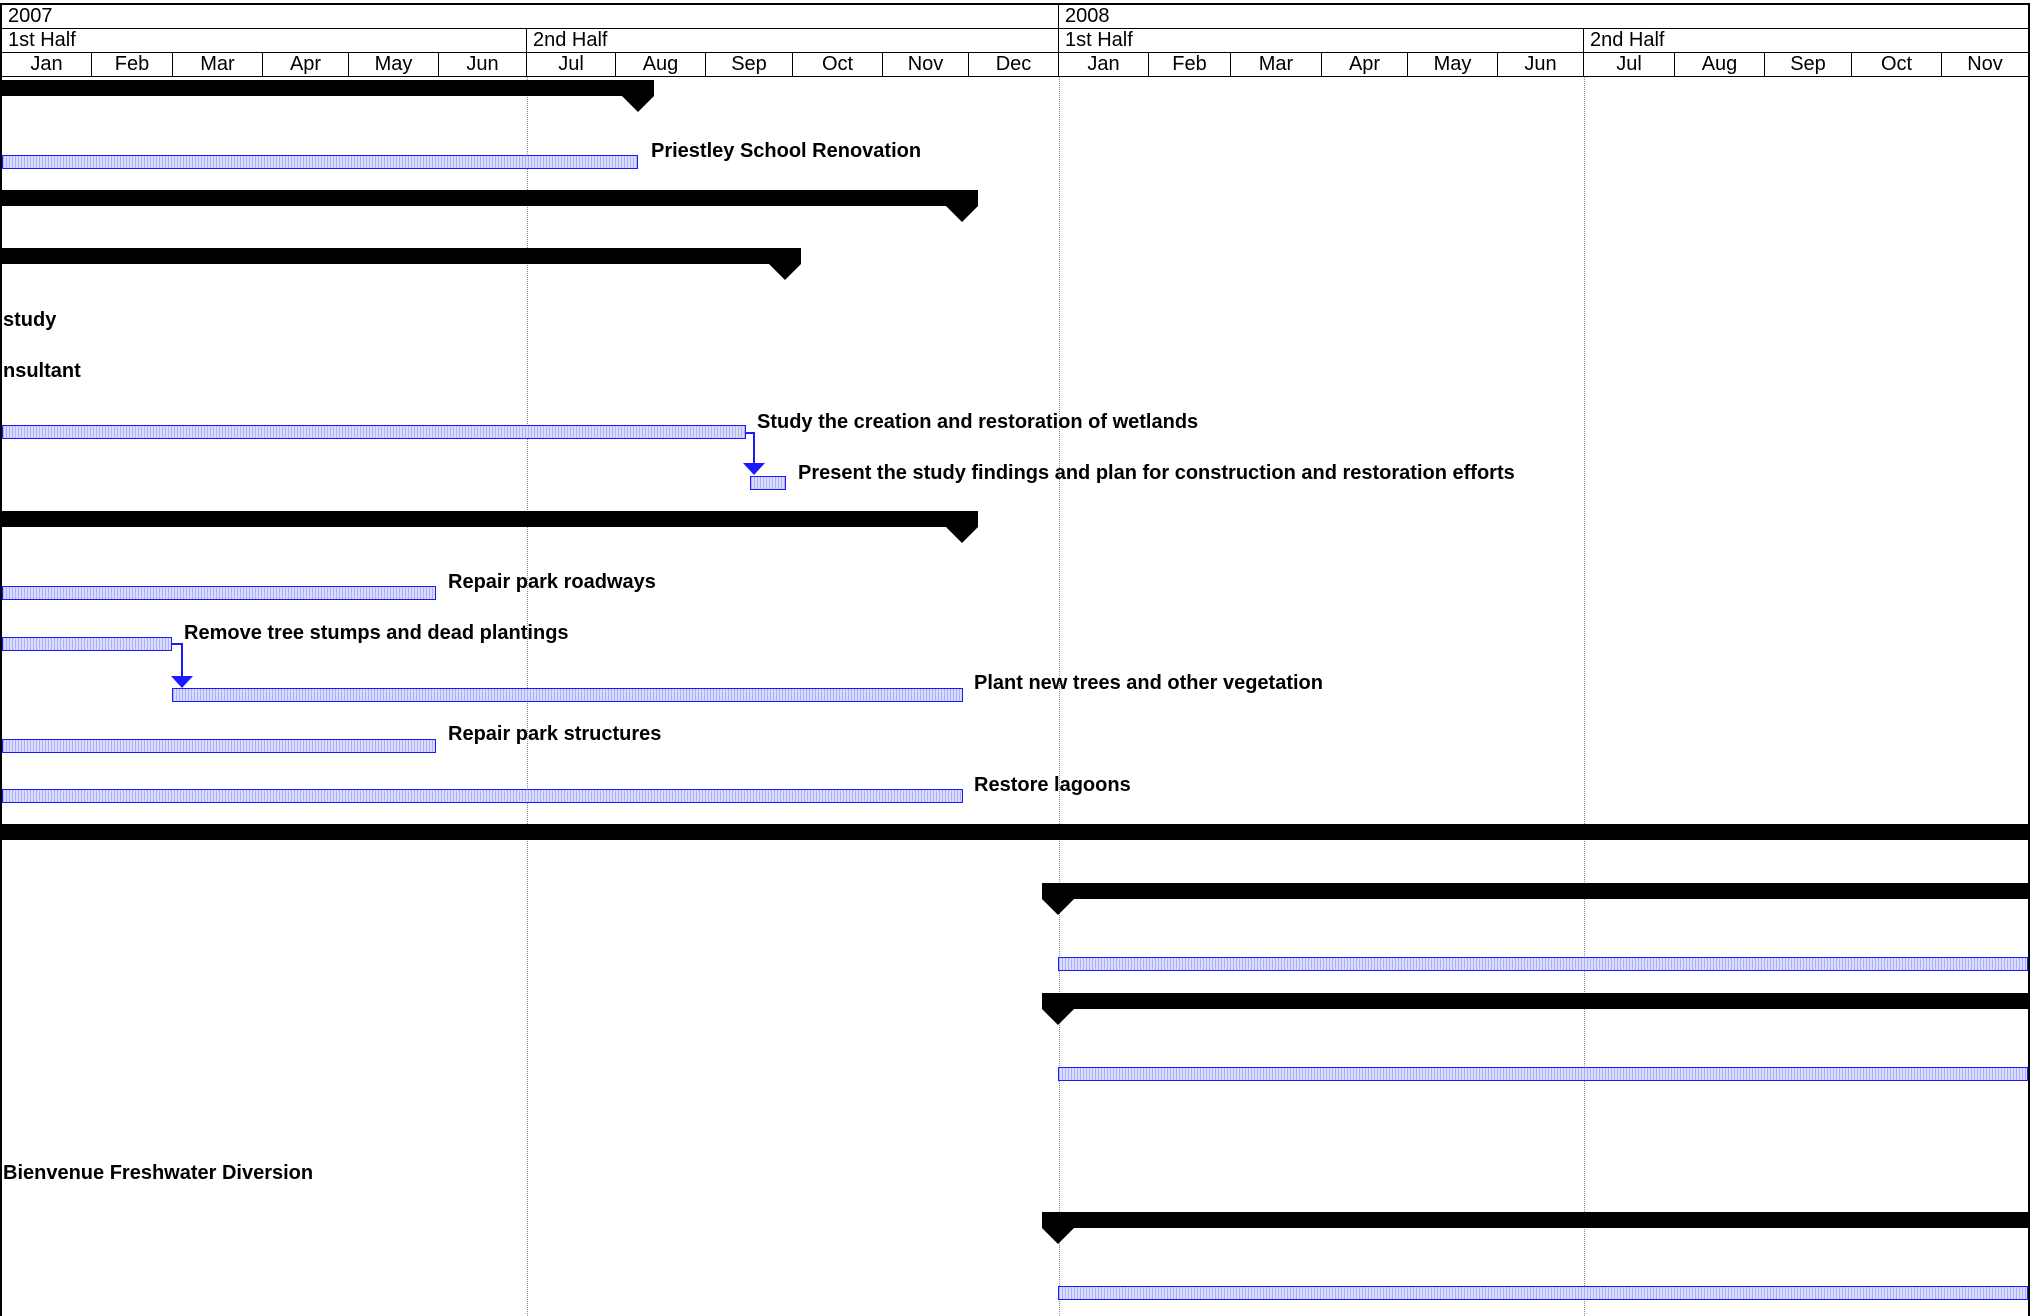 This screenshot has height=1316, width=2037. I want to click on month-header-aug-2007: Aug, so click(661, 65).